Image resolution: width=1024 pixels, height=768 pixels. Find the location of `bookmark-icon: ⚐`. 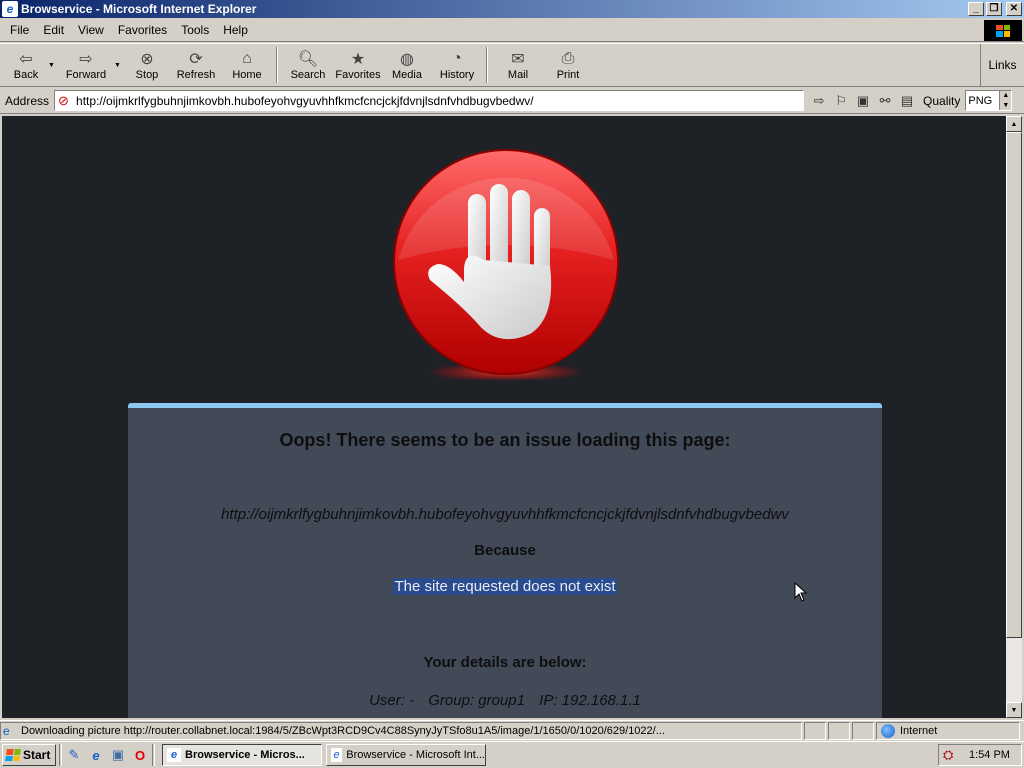

bookmark-icon: ⚐ is located at coordinates (841, 101).